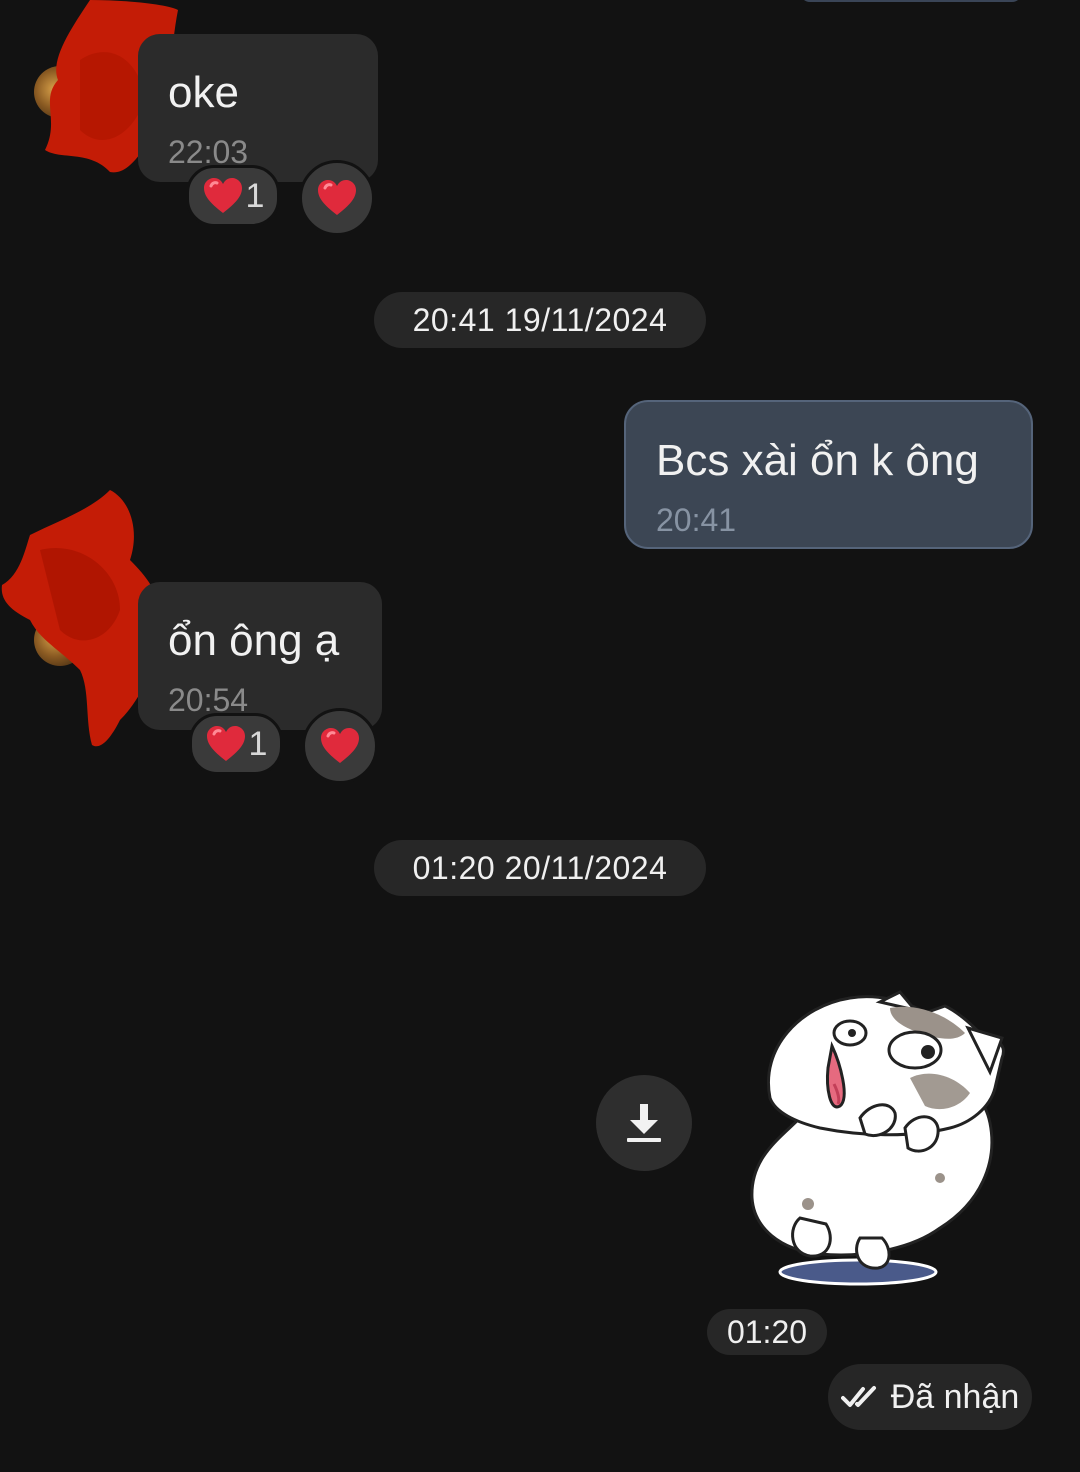 The image size is (1080, 1472). What do you see at coordinates (955, 1396) in the screenshot?
I see `delivery-status-label: Đã nhận` at bounding box center [955, 1396].